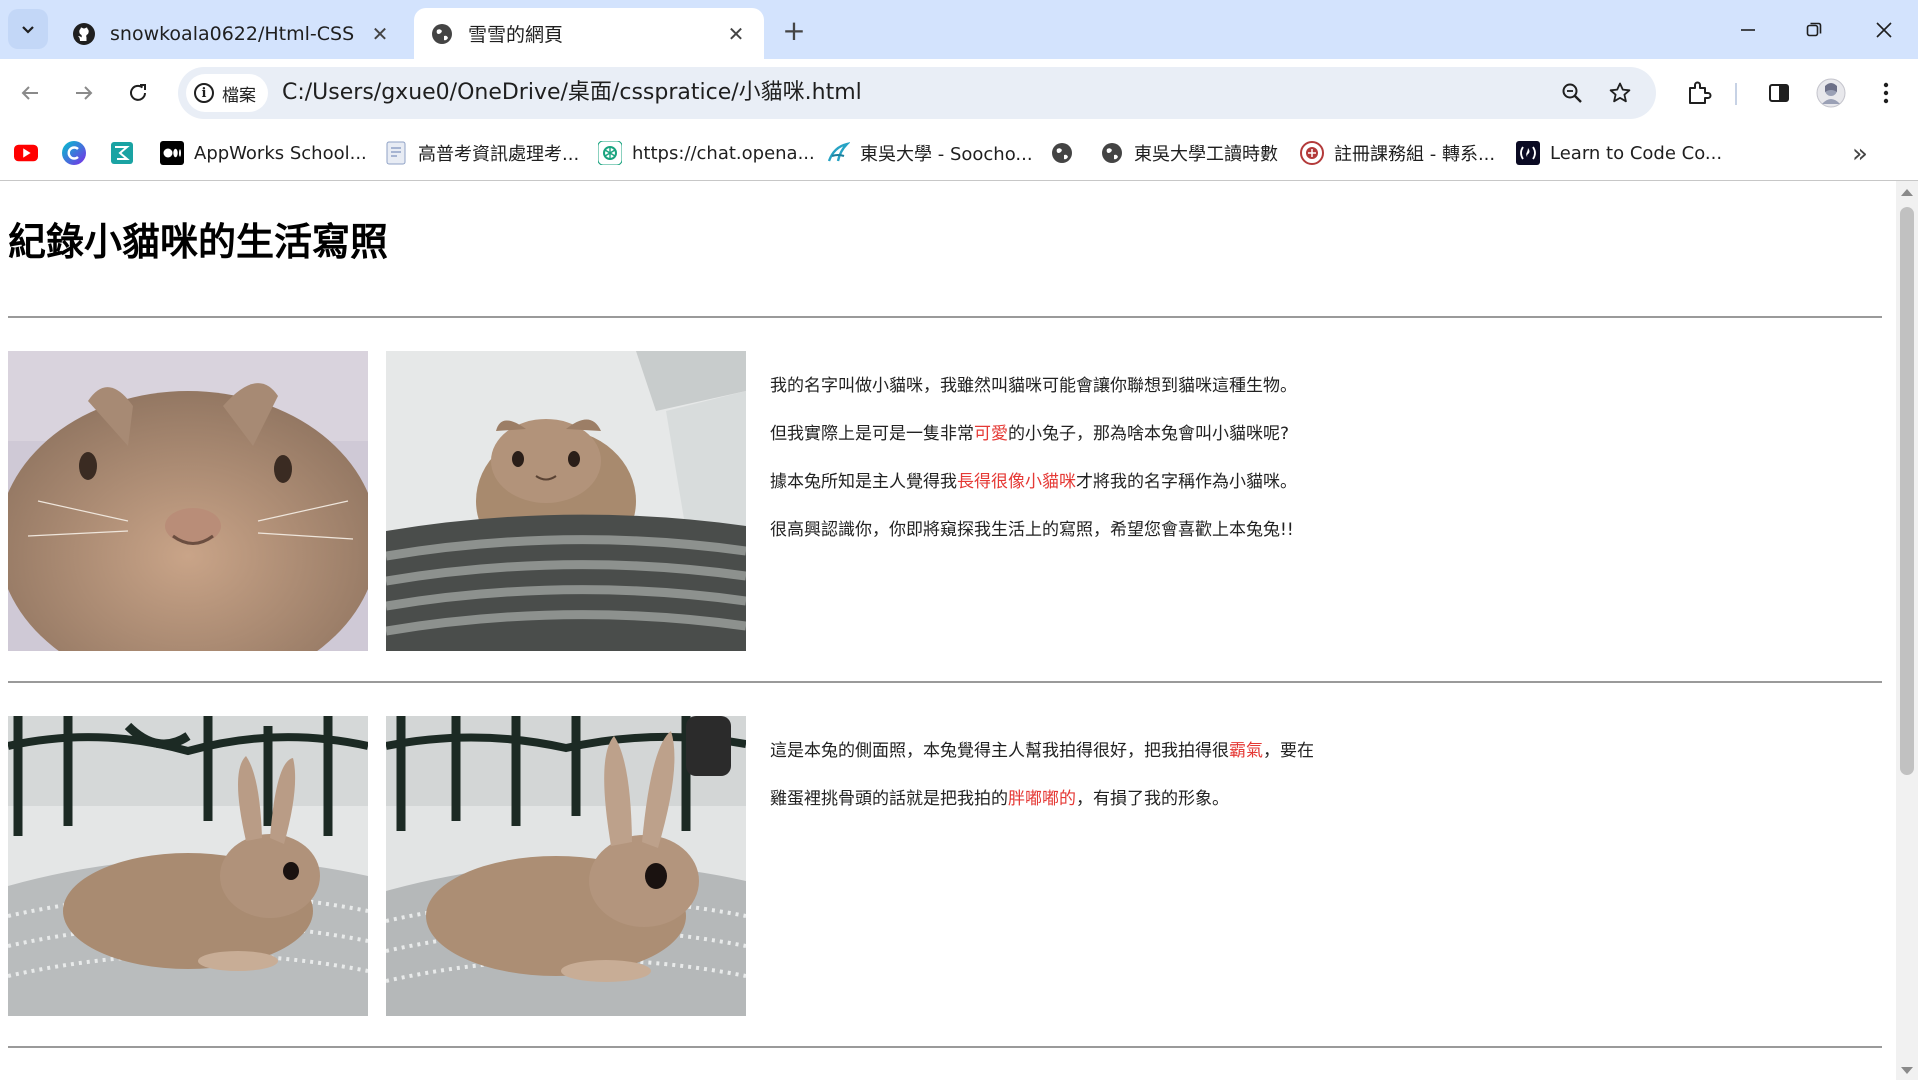 This screenshot has height=1080, width=1918. Describe the element at coordinates (959, 29) in the screenshot. I see `tab-strip: snowkoala0622/Html-CSS ✕ 雪雪的網頁 ✕ +` at that location.